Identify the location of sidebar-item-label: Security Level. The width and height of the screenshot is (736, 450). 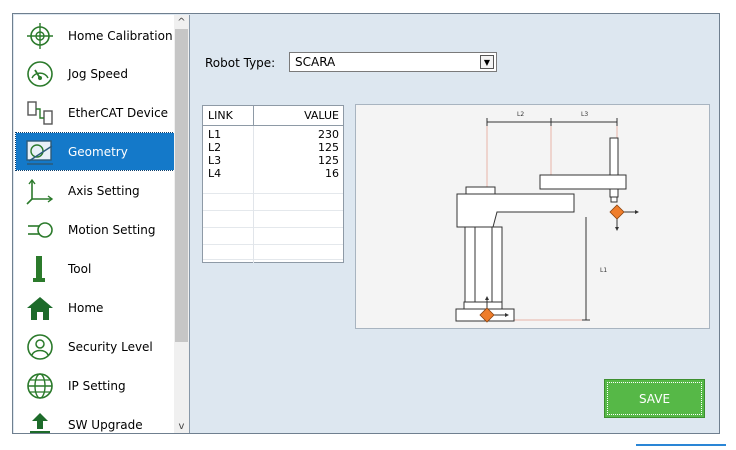
(110, 346).